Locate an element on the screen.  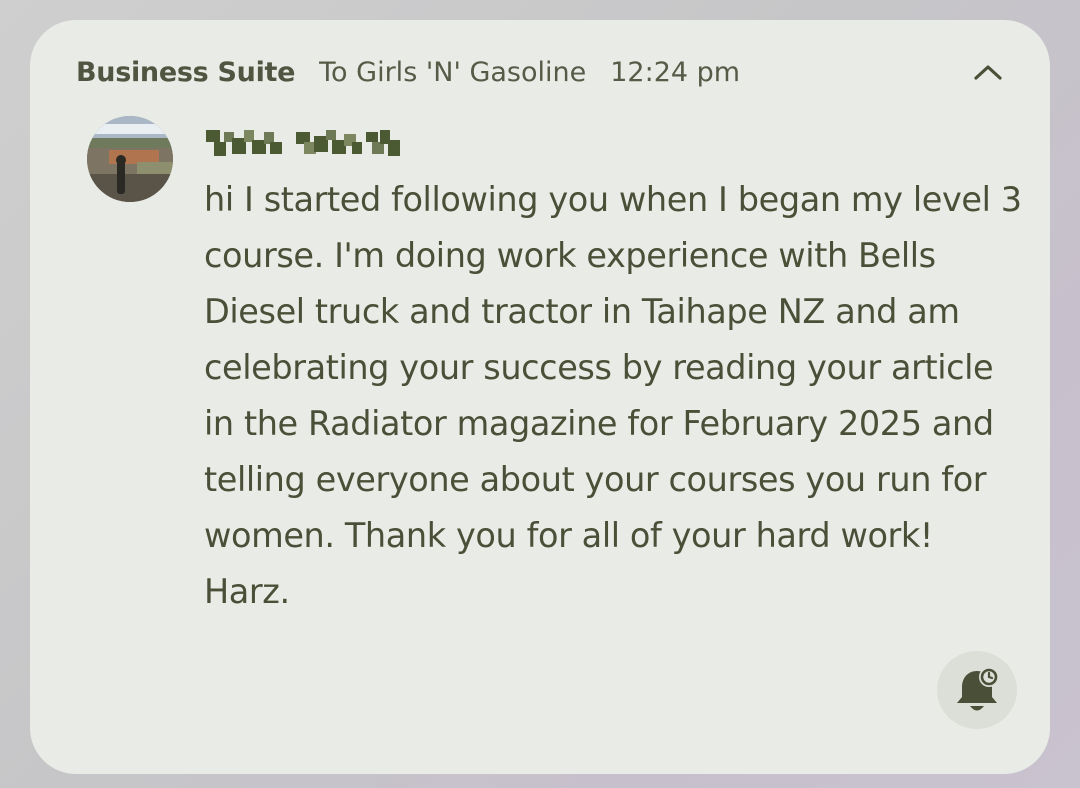
avatar is located at coordinates (130, 159).